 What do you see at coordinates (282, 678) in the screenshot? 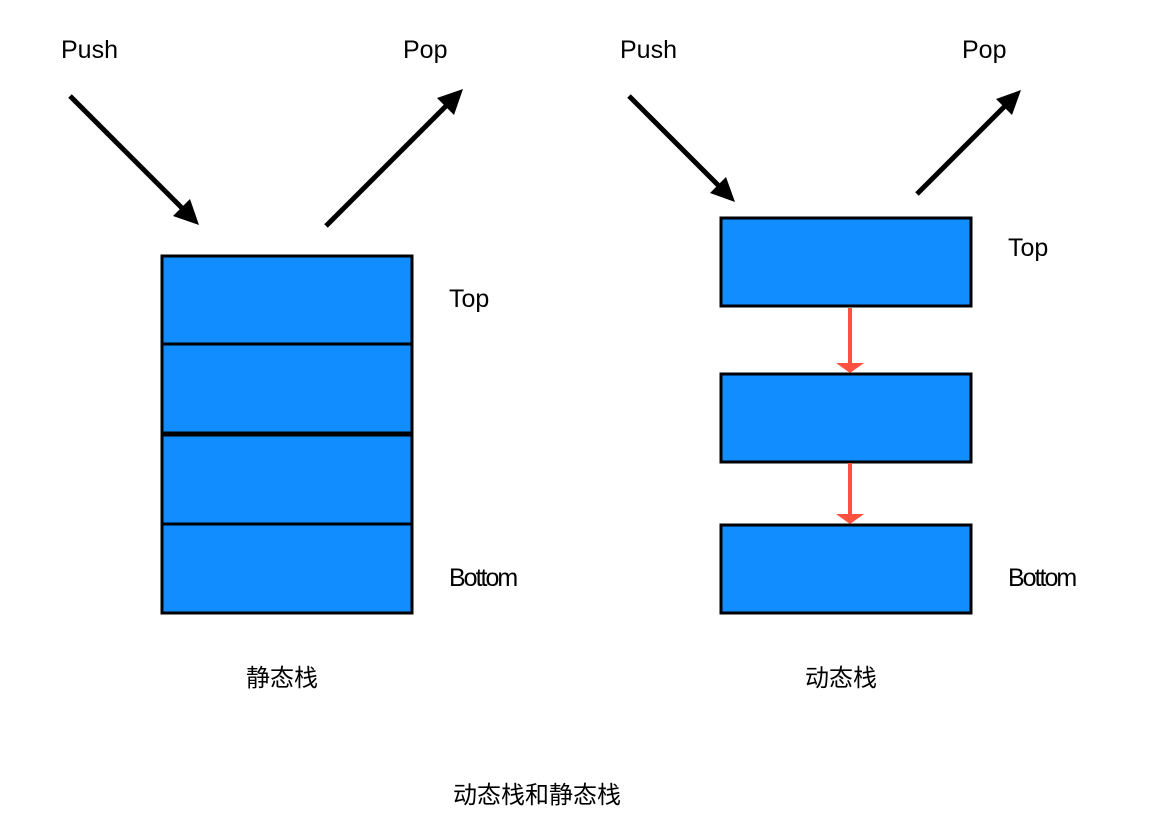
I see `static-stack-caption: 静态栈` at bounding box center [282, 678].